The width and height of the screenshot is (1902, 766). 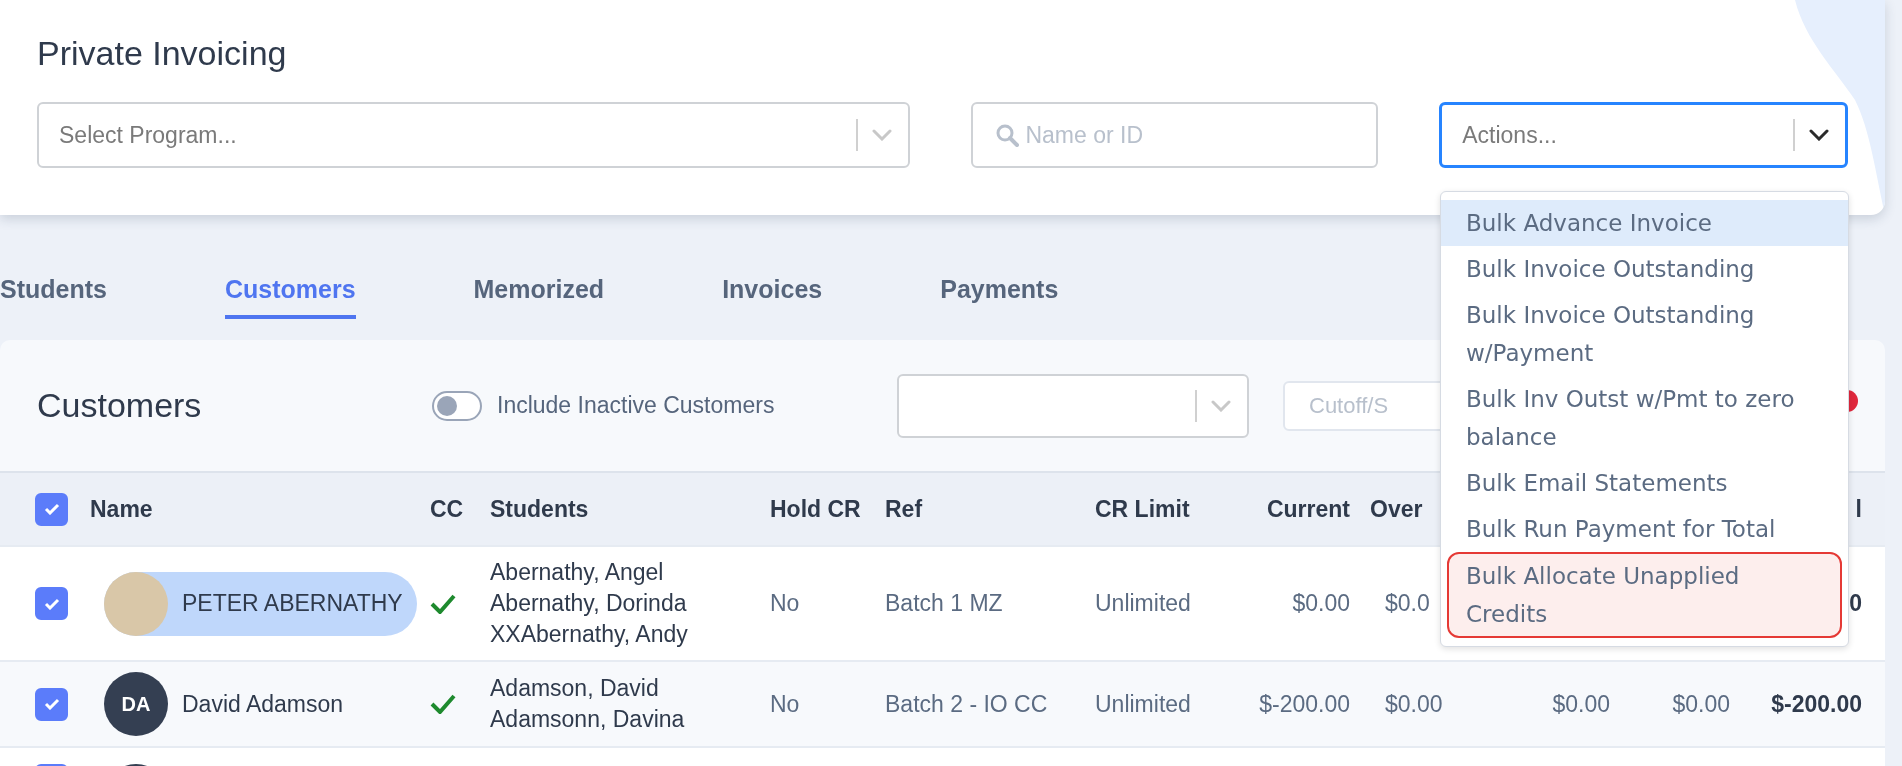 What do you see at coordinates (1308, 508) in the screenshot?
I see `column-header: Current` at bounding box center [1308, 508].